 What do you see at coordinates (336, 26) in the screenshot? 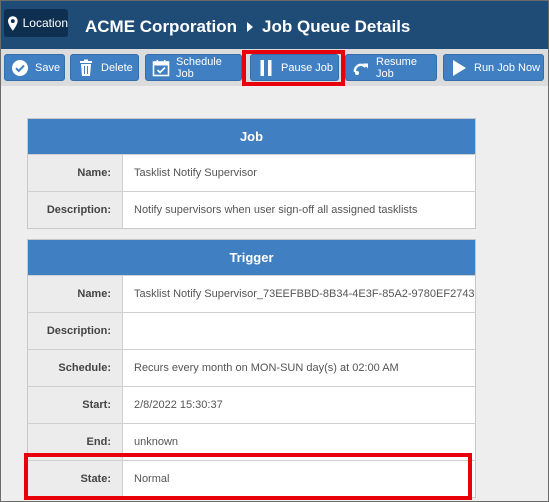
I see `breadcrumb-page: Job Queue Details` at bounding box center [336, 26].